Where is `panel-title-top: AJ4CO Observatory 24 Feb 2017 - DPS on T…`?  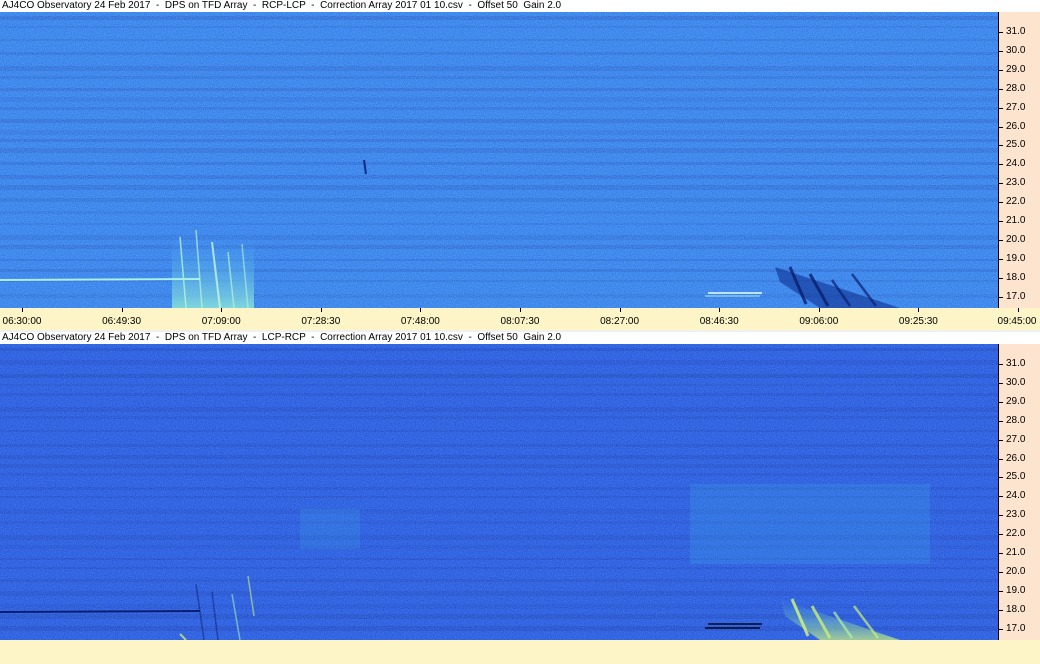
panel-title-top: AJ4CO Observatory 24 Feb 2017 - DPS on T… is located at coordinates (520, 6).